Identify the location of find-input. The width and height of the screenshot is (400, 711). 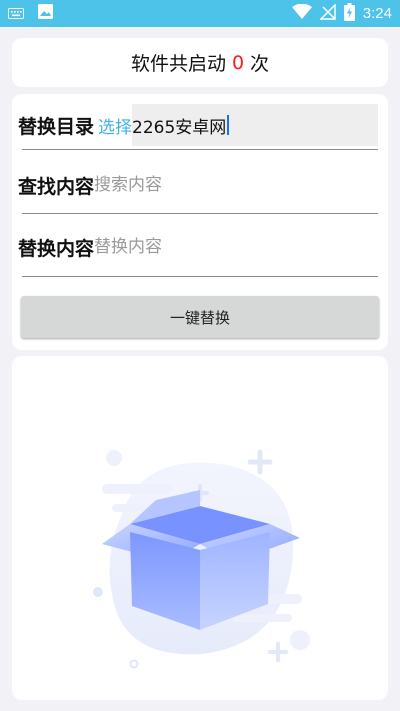
(214, 185).